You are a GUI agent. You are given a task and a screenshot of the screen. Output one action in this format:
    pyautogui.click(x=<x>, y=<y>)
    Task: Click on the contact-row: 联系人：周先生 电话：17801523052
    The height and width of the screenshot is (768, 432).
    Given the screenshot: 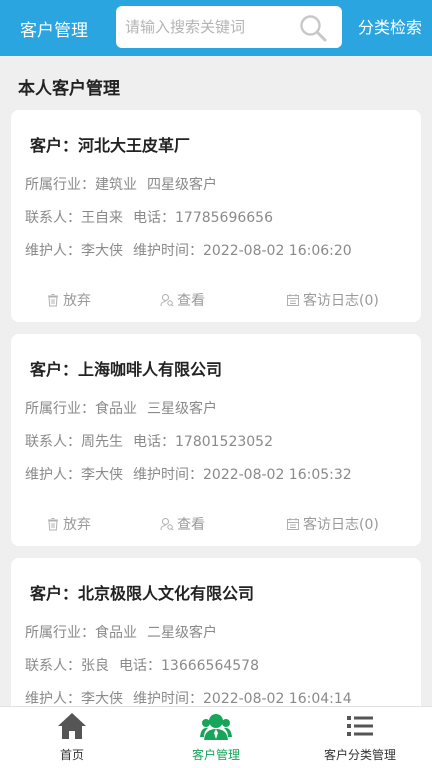 What is the action you would take?
    pyautogui.click(x=154, y=441)
    